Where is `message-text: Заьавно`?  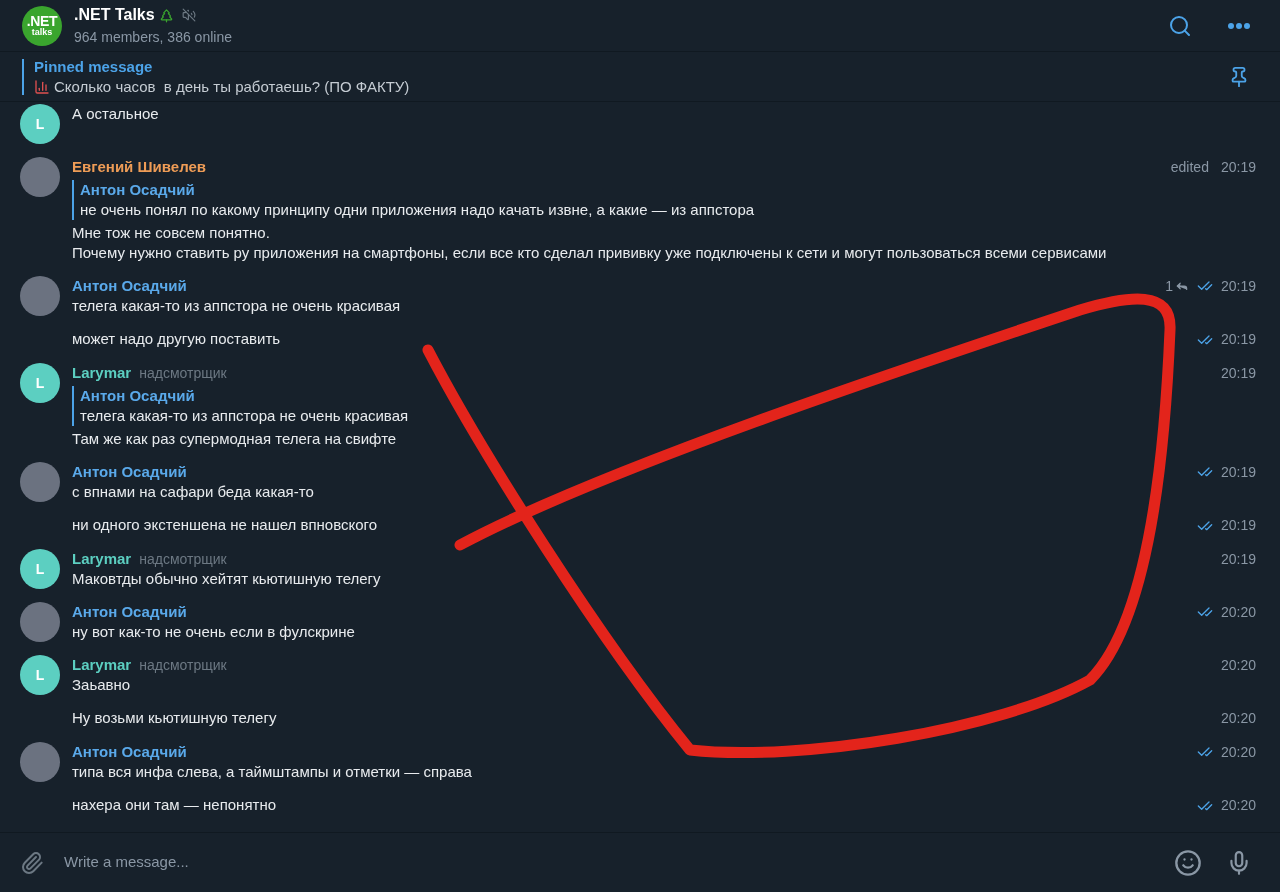 message-text: Заьавно is located at coordinates (102, 685).